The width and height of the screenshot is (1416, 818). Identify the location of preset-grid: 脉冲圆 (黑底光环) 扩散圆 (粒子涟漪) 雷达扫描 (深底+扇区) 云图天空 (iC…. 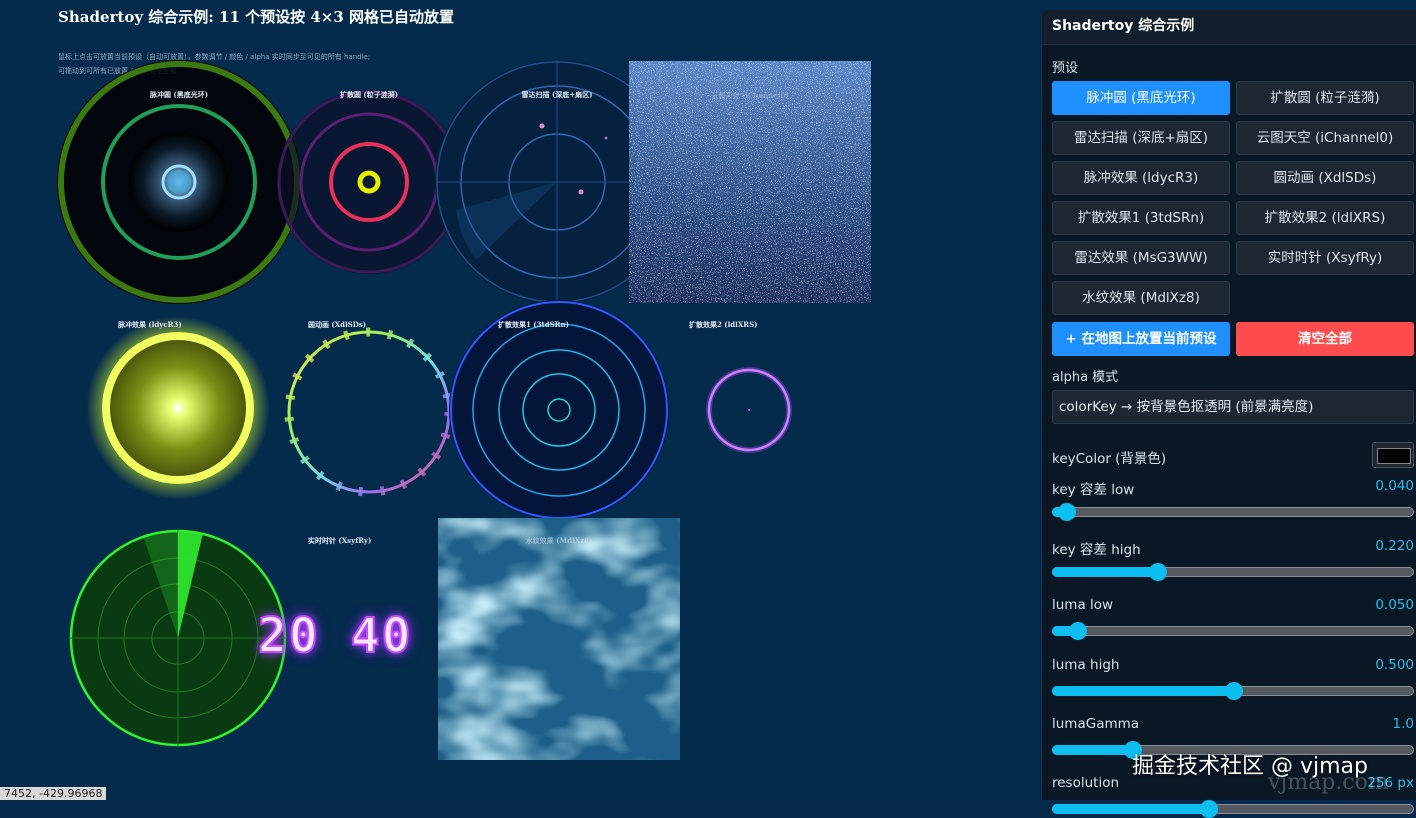
(1233, 198).